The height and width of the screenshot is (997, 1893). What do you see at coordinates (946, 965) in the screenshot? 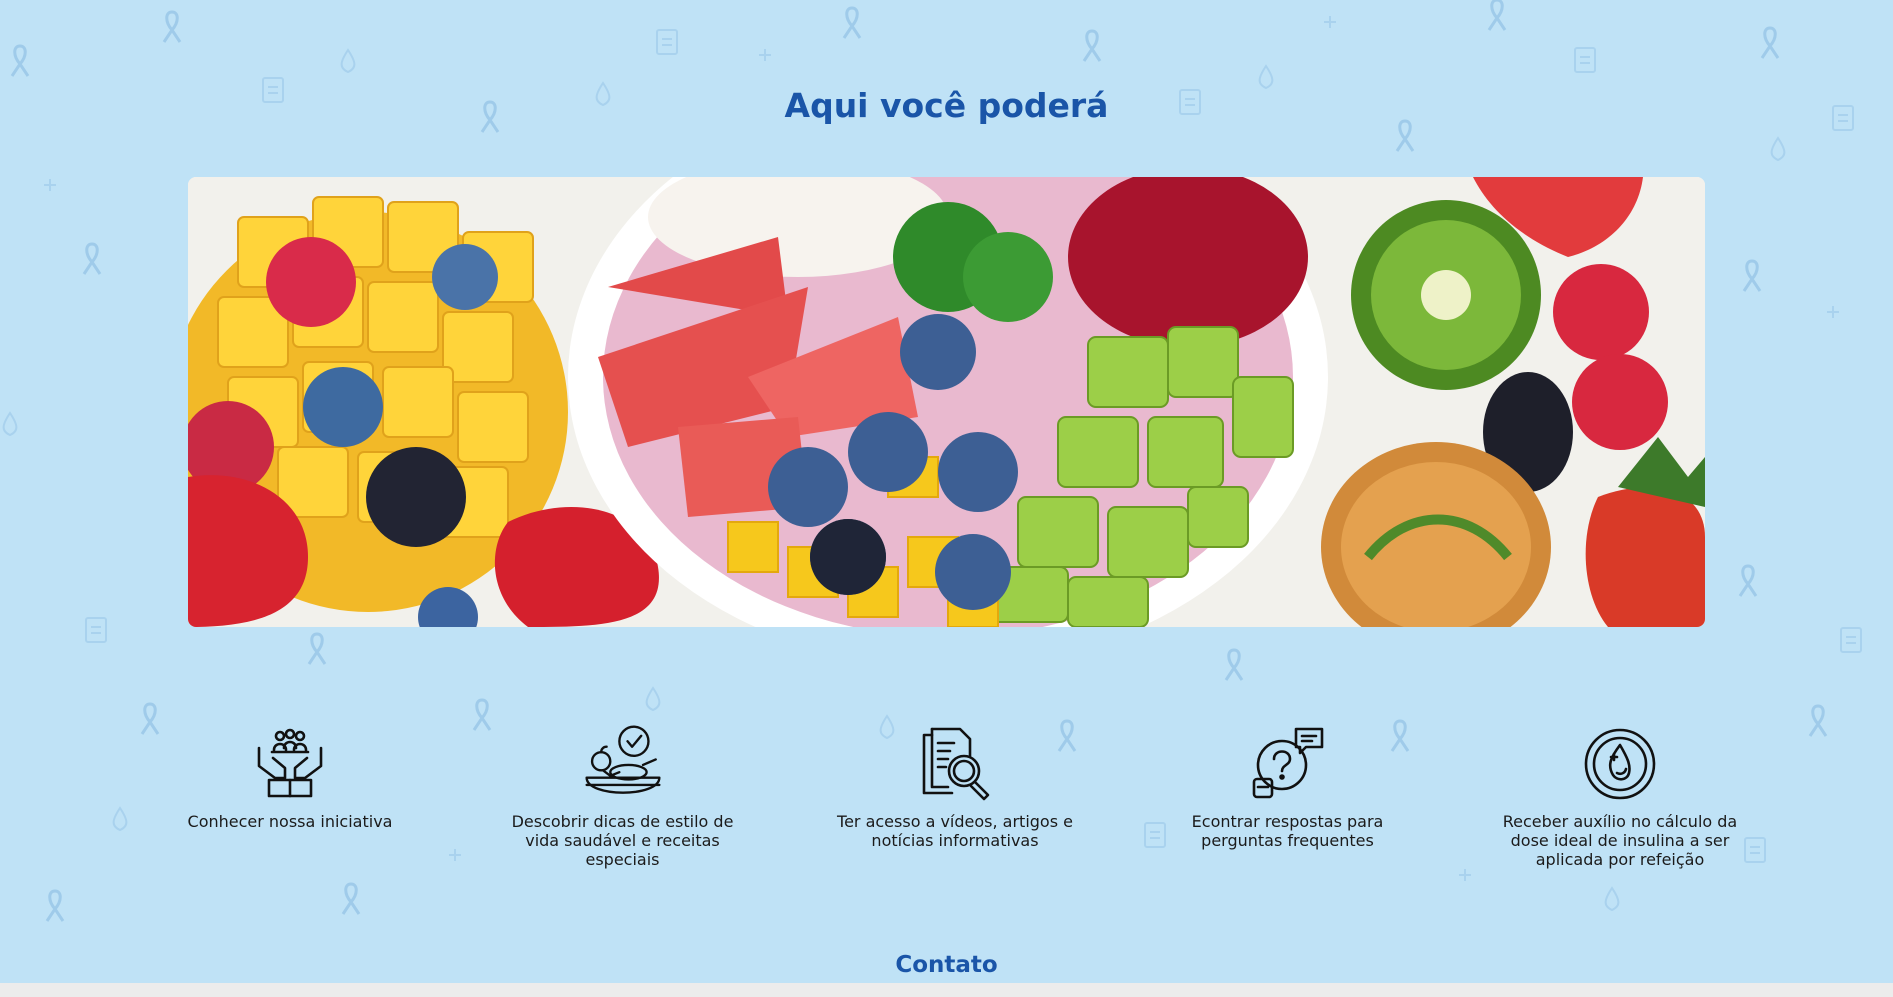
I see `contact-heading: Contato` at bounding box center [946, 965].